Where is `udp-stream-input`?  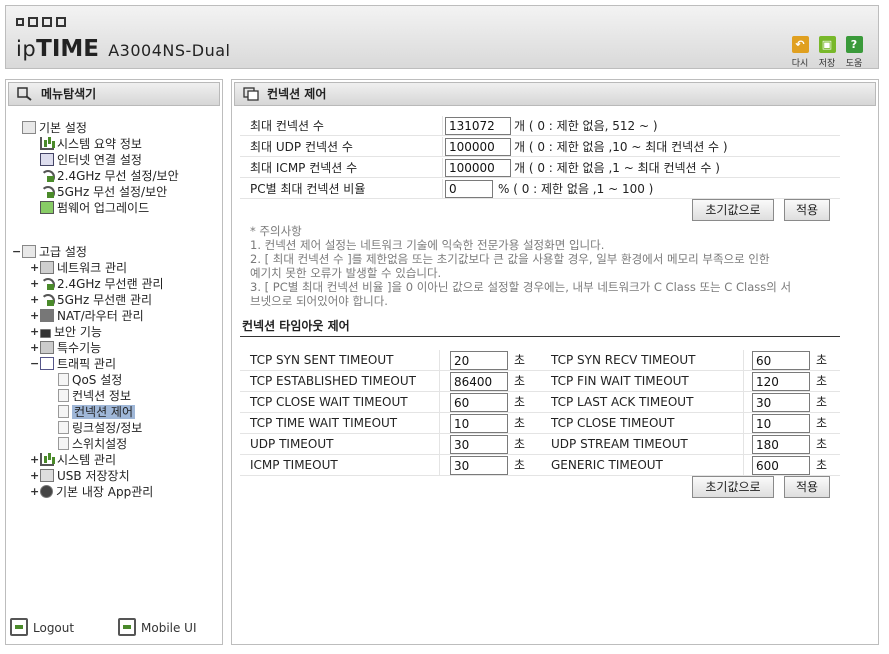 udp-stream-input is located at coordinates (781, 444).